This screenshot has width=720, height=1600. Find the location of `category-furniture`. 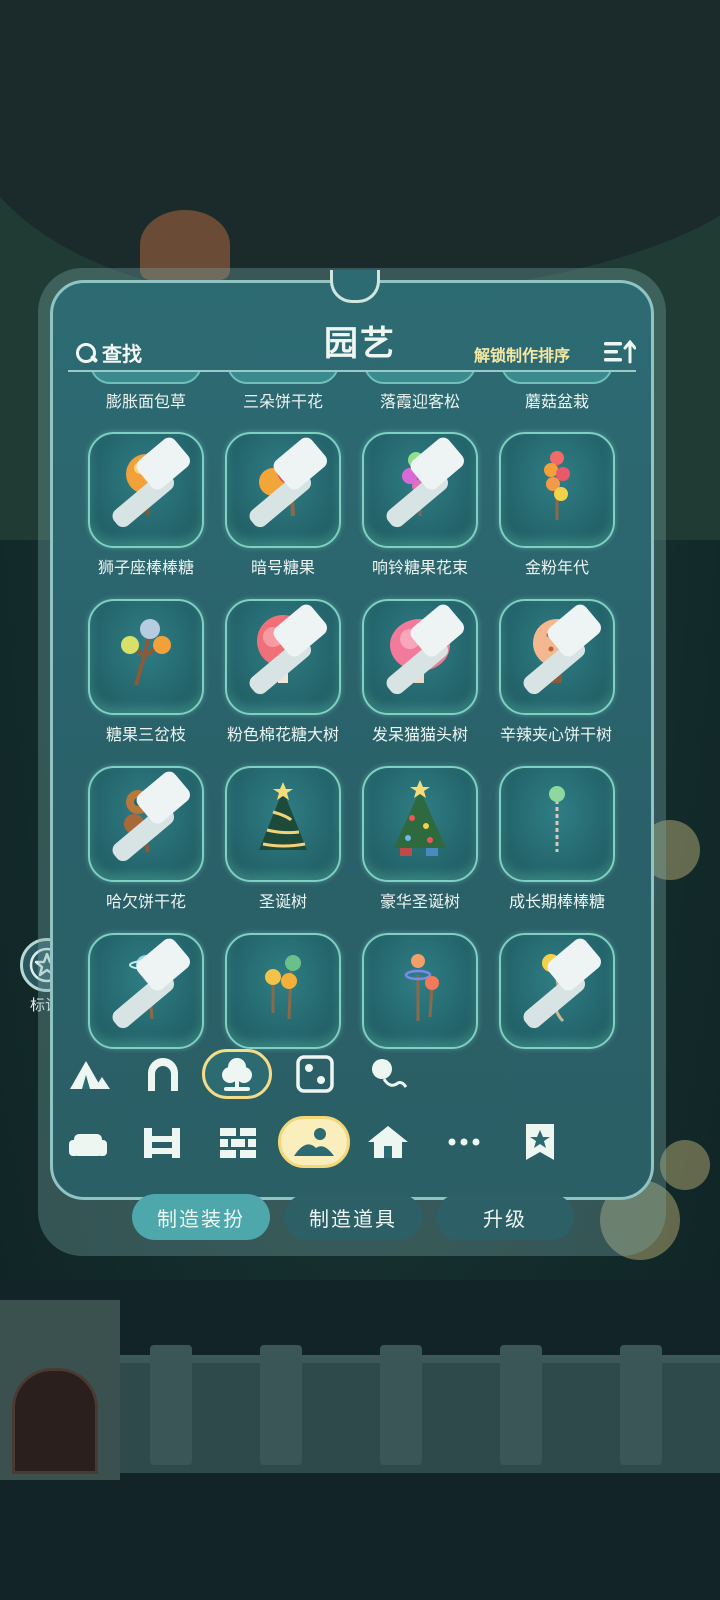

category-furniture is located at coordinates (88, 1142).